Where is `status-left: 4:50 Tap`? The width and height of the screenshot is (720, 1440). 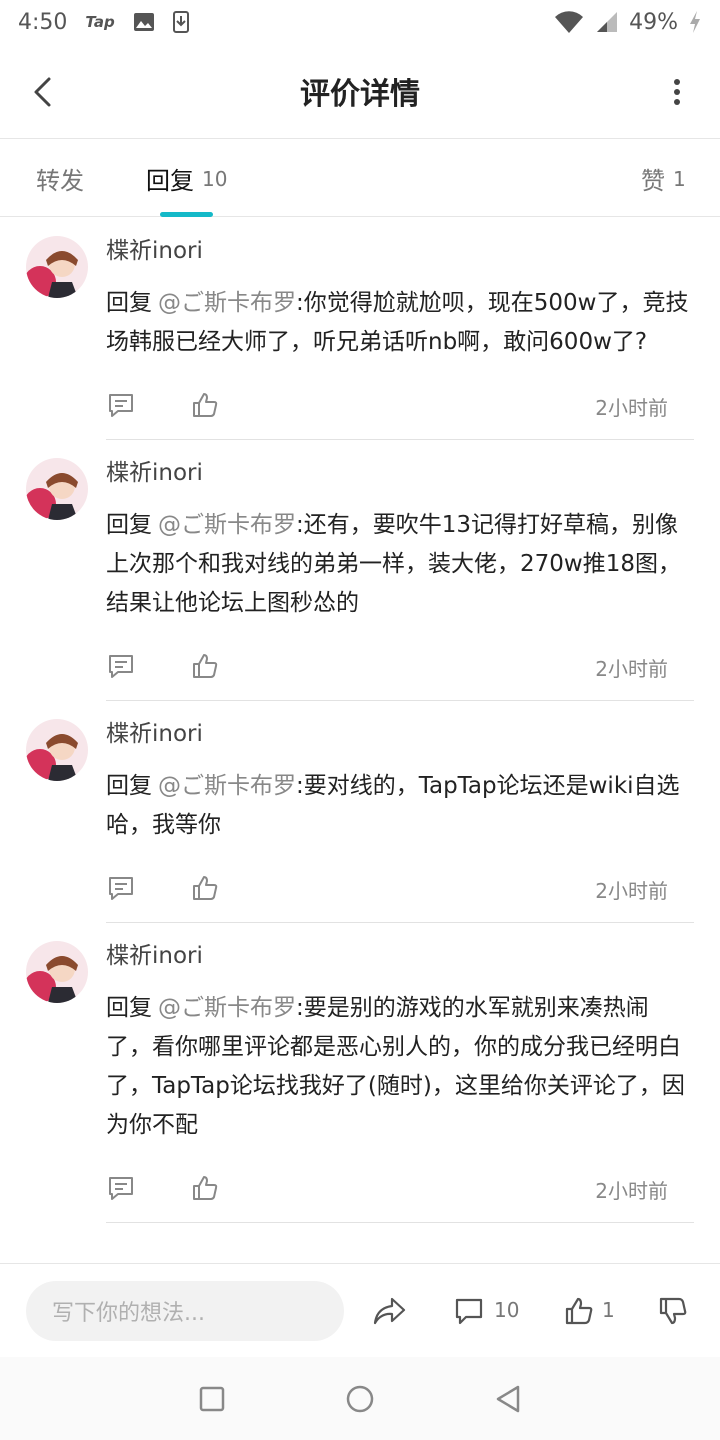
status-left: 4:50 Tap is located at coordinates (103, 22).